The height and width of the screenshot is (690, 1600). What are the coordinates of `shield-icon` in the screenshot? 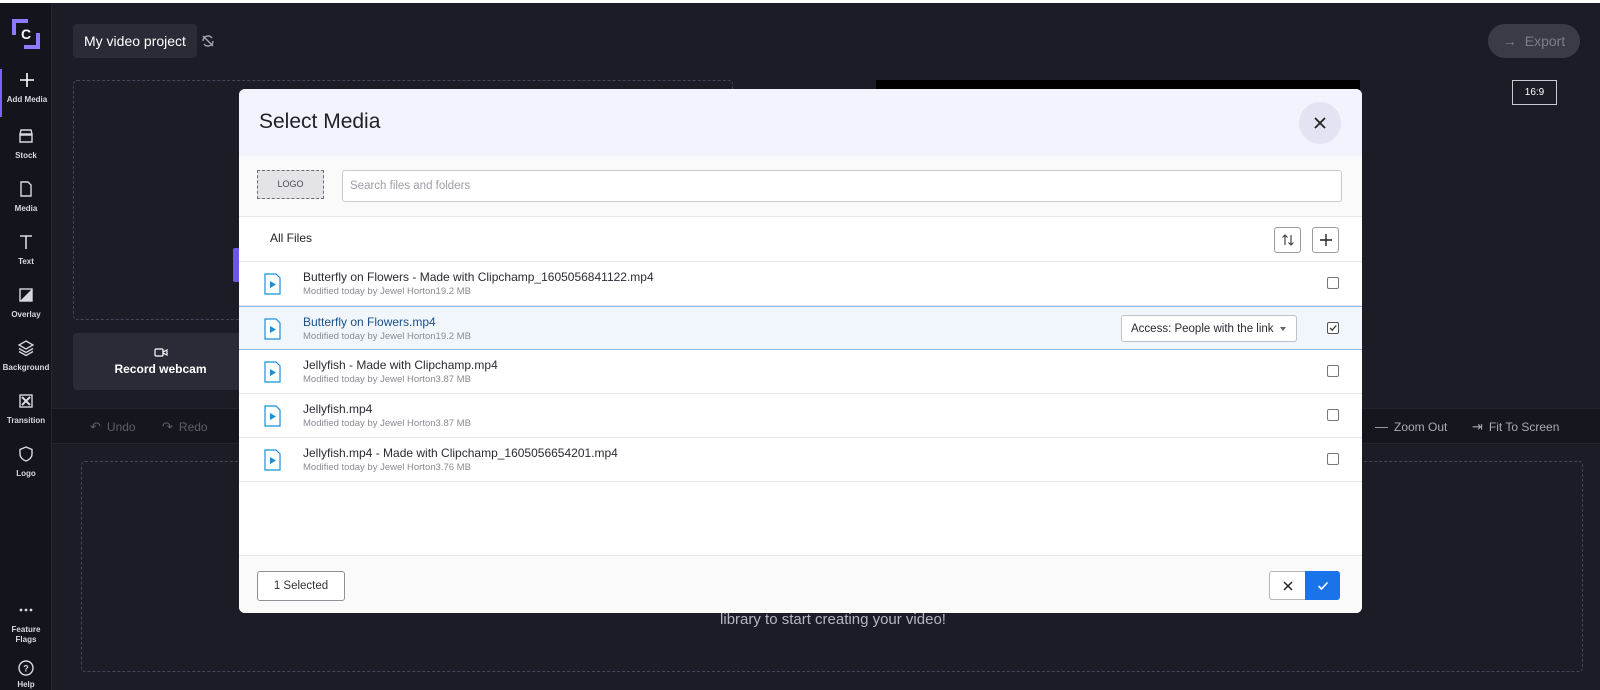 It's located at (26, 454).